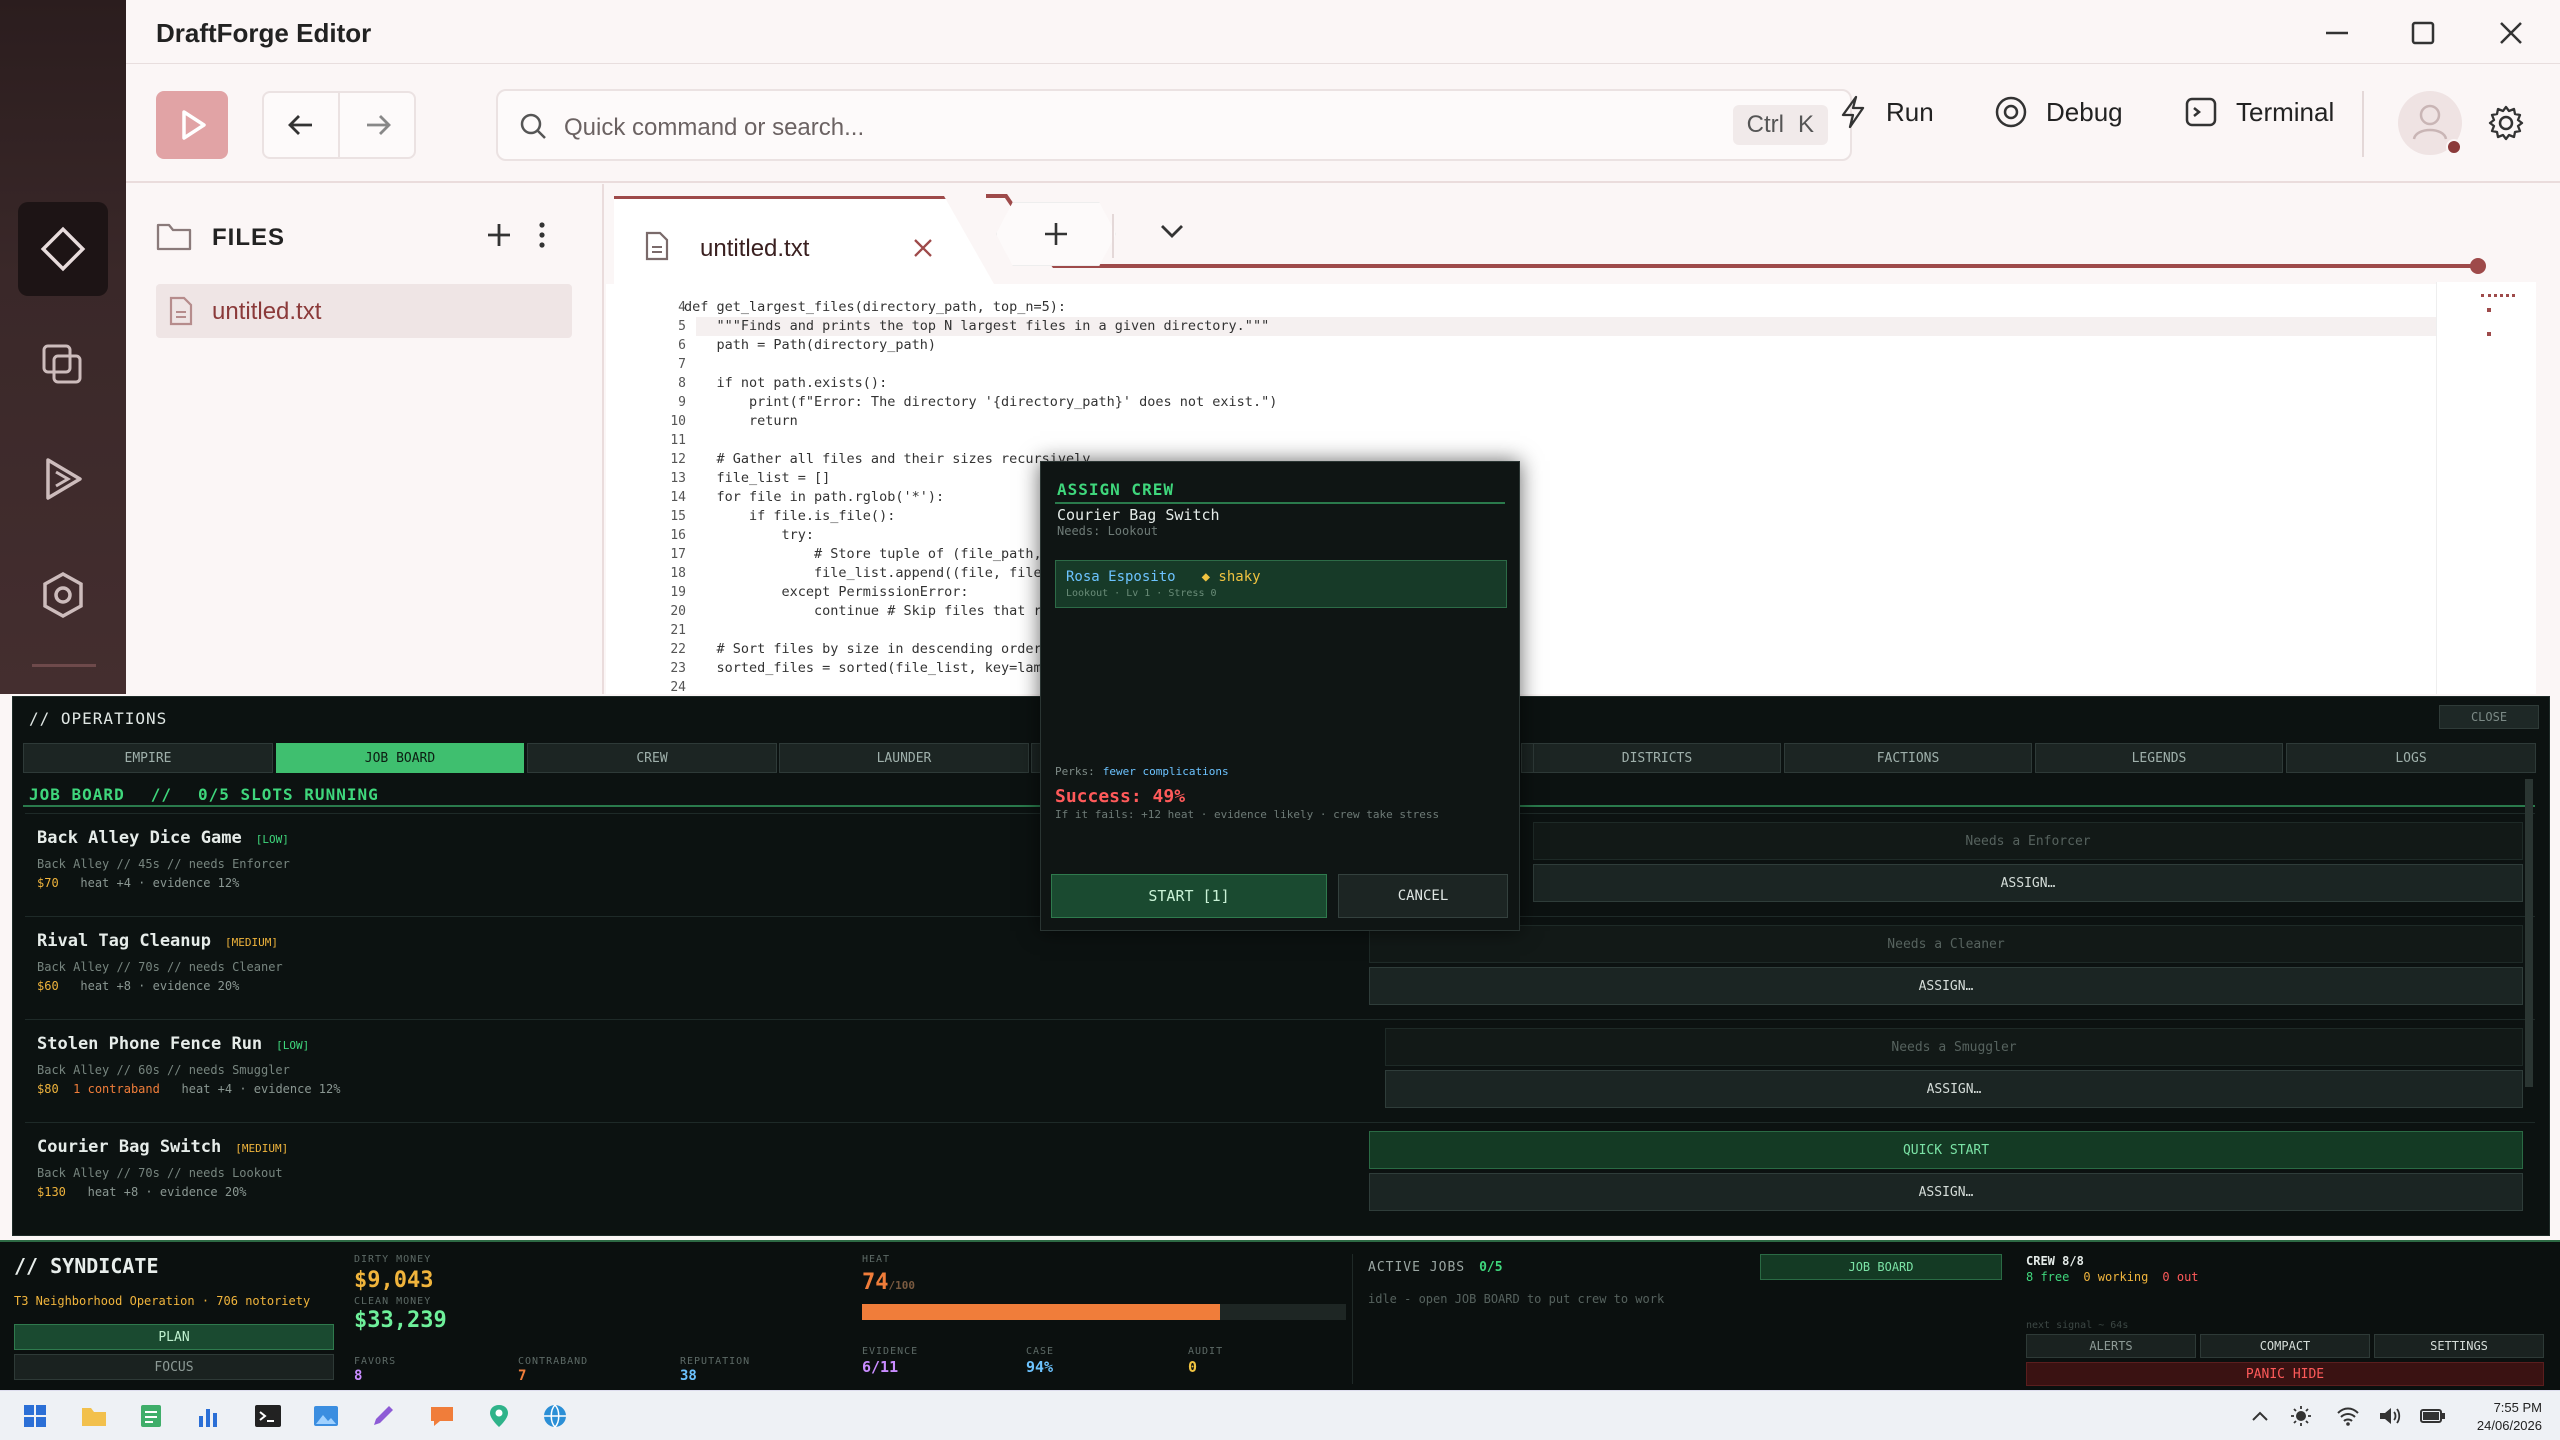 The width and height of the screenshot is (2560, 1440). I want to click on file-explorer-icon, so click(94, 1418).